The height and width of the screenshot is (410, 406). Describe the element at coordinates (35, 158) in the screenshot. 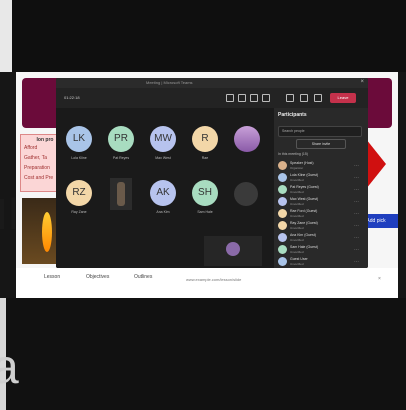

I see `slide-box-line: Gather, Ta` at that location.